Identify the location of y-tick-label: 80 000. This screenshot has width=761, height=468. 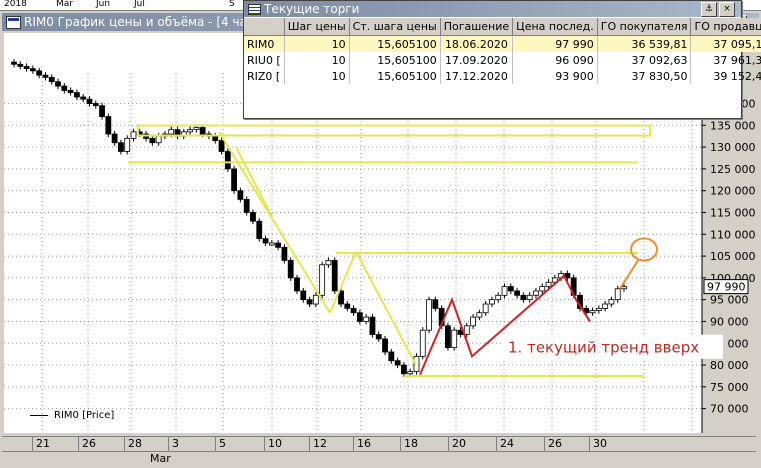
(729, 365).